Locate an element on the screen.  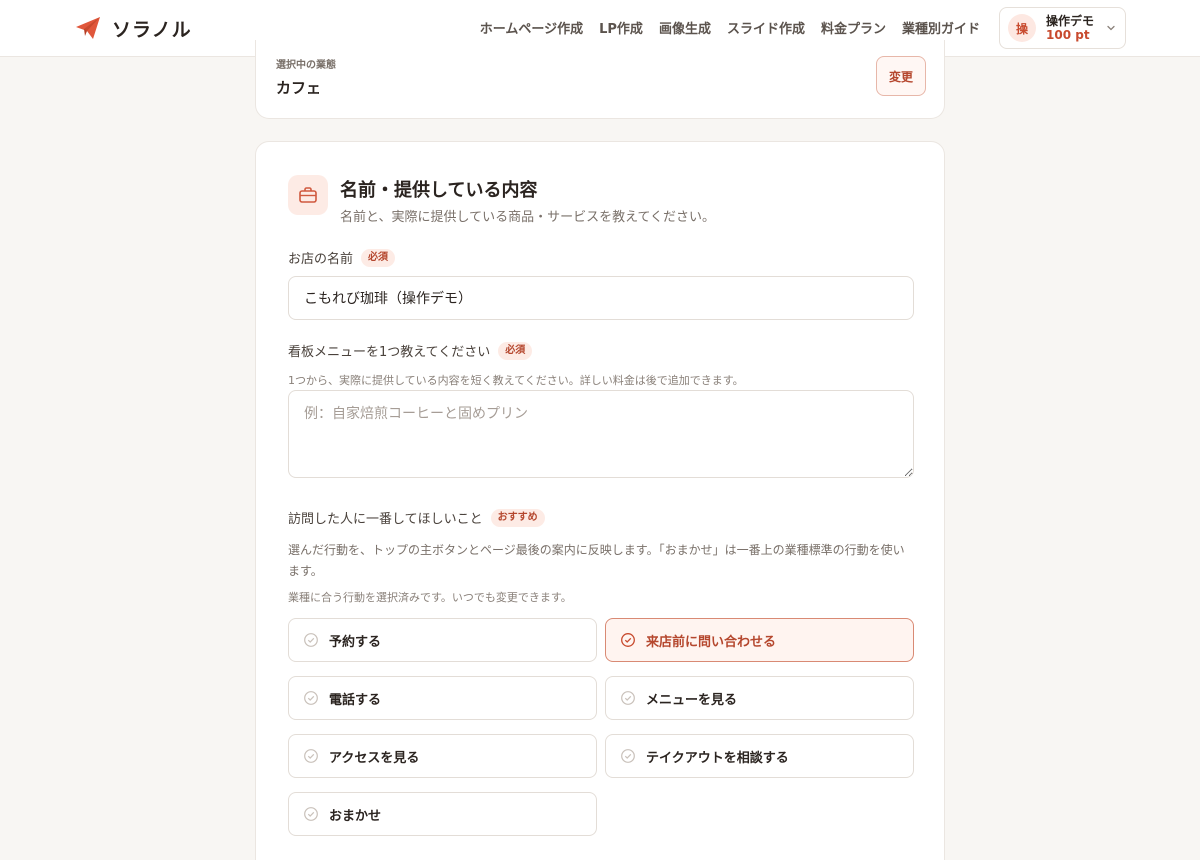
recommended-badge: おすすめ is located at coordinates (517, 517).